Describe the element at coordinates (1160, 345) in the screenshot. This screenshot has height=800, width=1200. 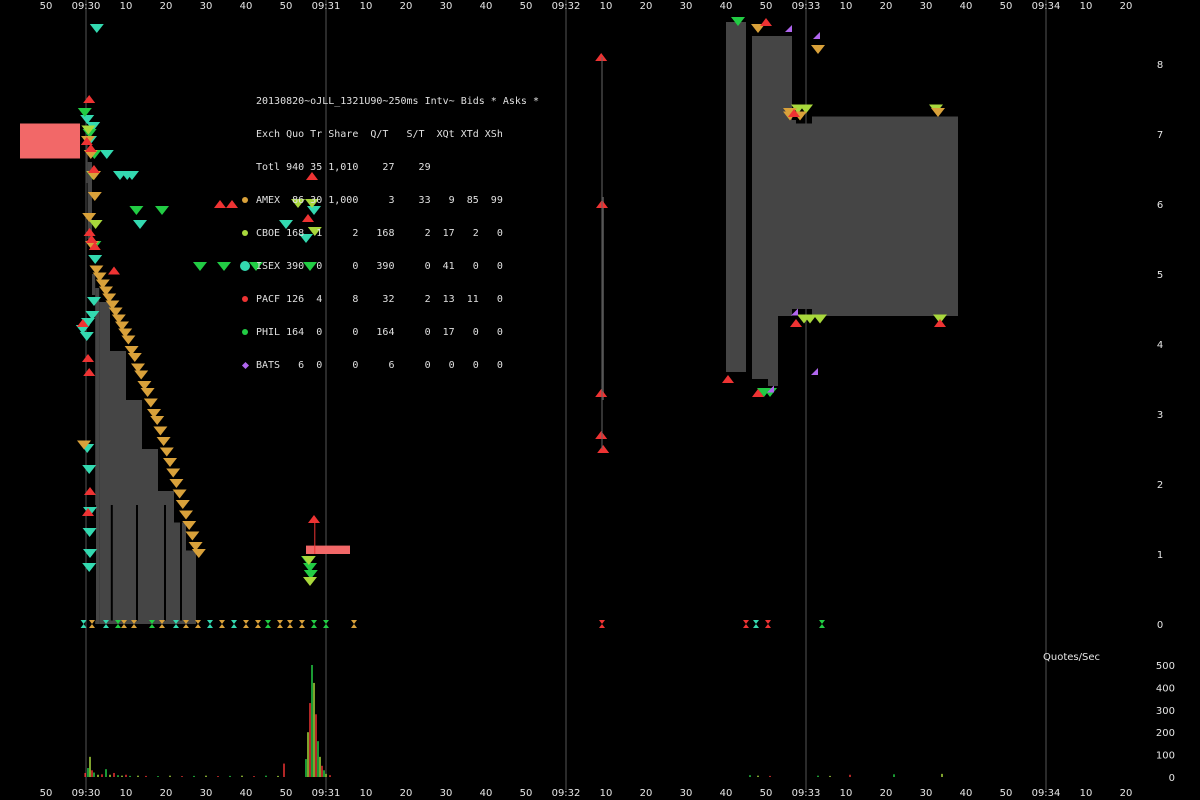
I see `price-tick-label: 4` at that location.